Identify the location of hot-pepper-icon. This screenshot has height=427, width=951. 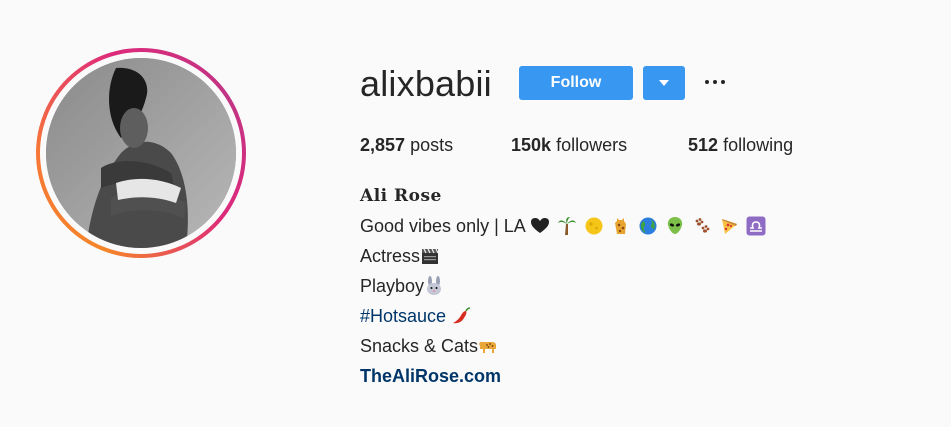
(461, 316).